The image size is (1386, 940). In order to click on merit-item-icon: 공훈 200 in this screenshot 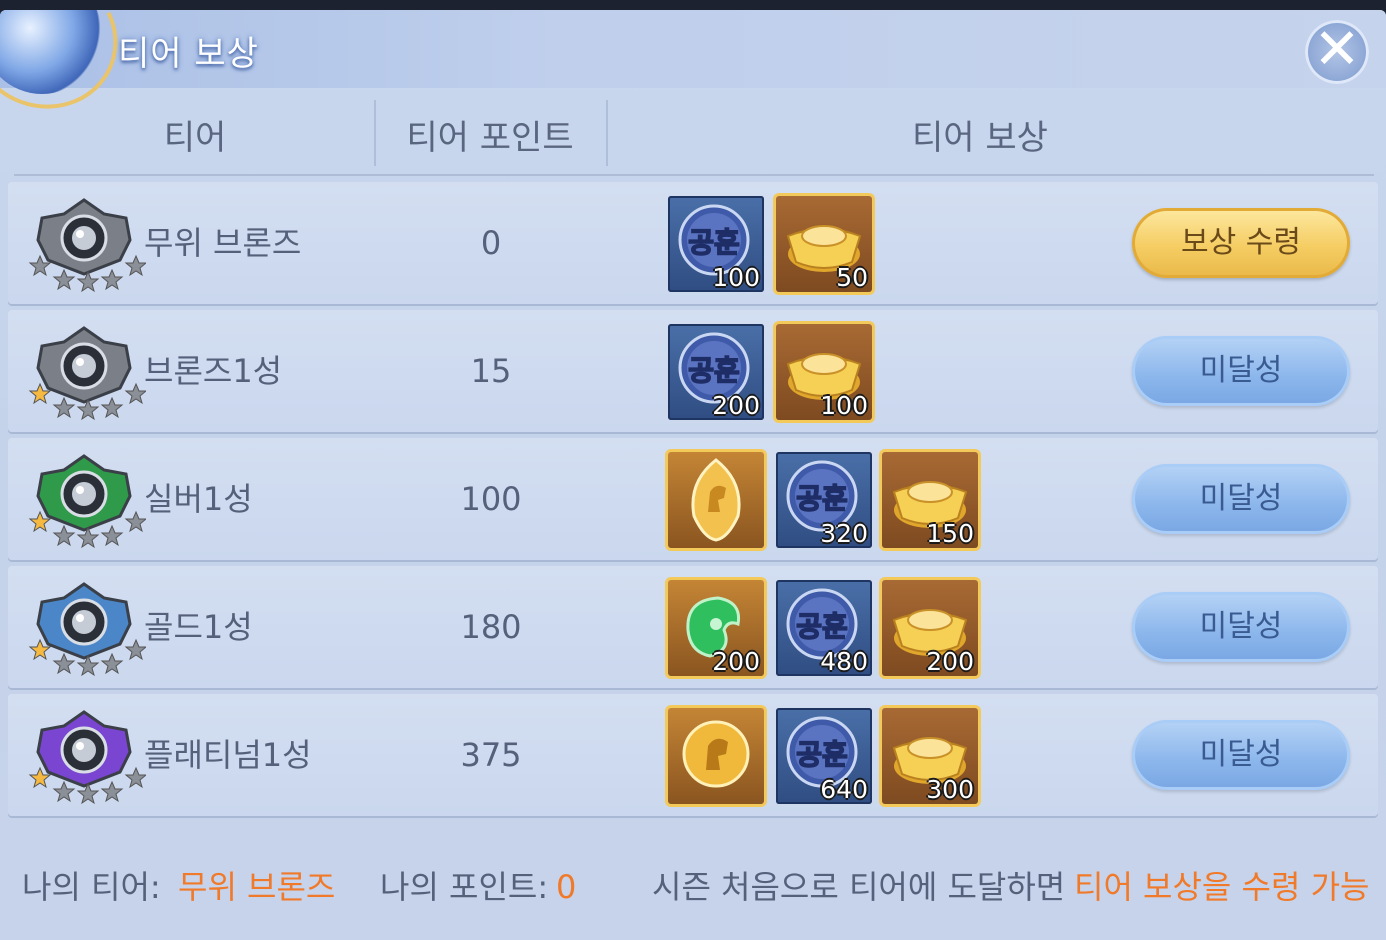, I will do `click(716, 372)`.